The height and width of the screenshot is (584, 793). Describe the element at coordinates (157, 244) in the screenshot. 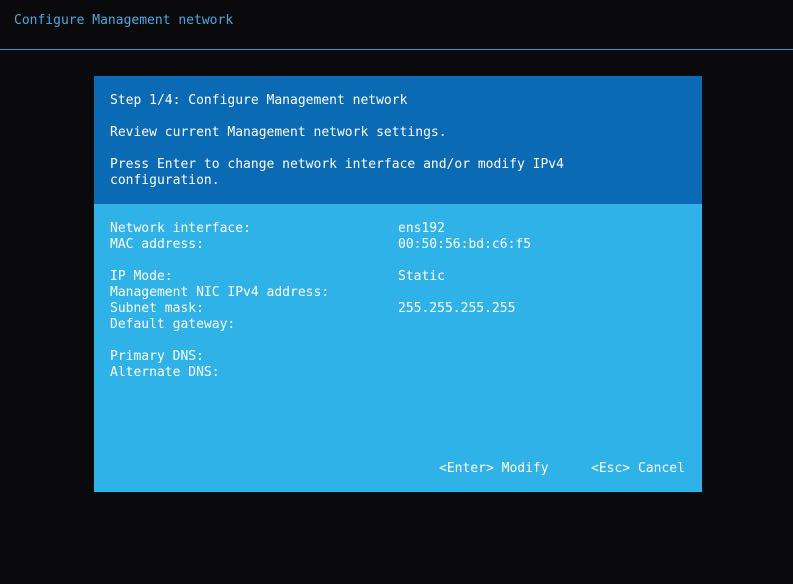

I see `mac-address-label: MAC address:` at that location.